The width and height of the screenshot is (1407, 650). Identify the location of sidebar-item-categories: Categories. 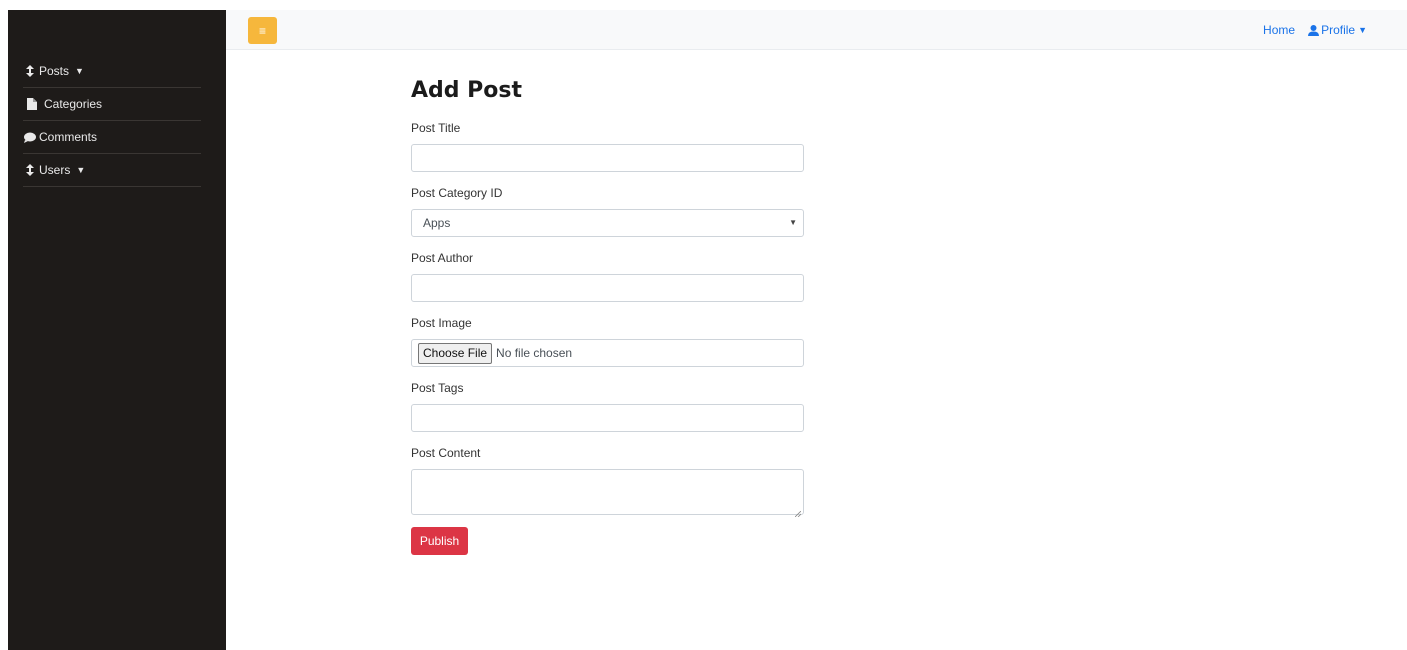
(112, 104).